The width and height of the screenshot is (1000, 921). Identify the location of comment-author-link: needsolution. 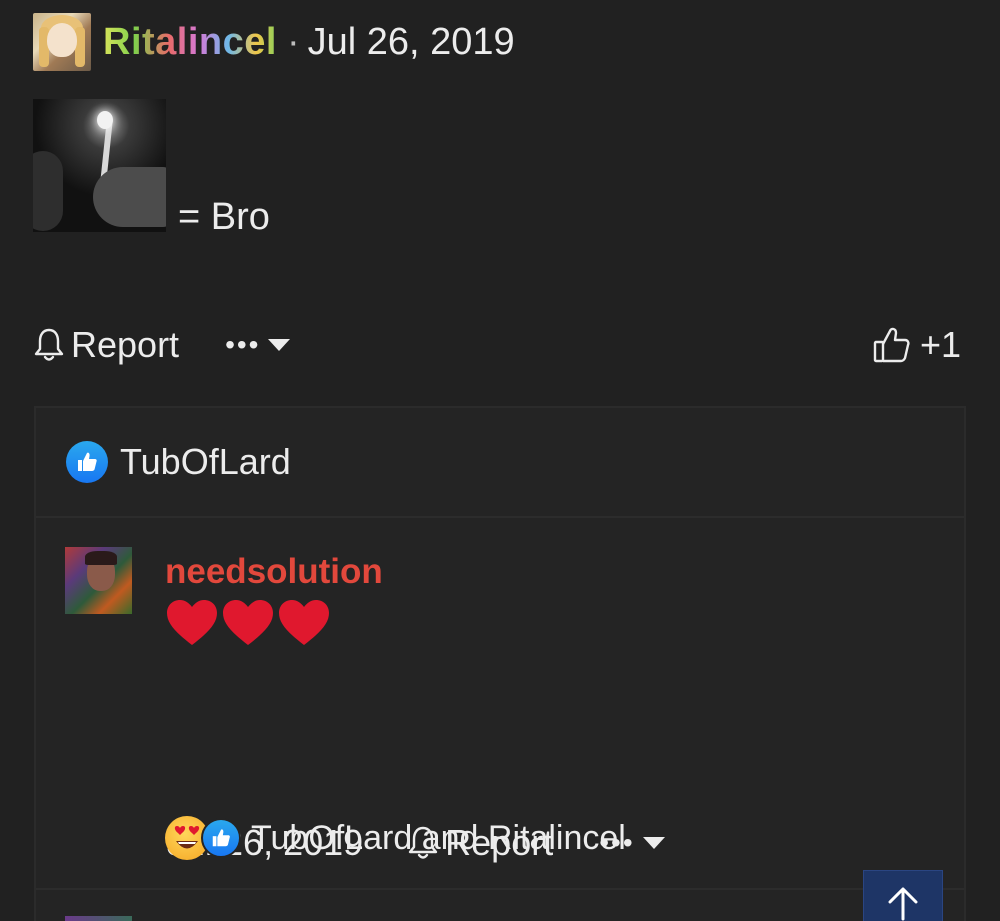
(274, 572).